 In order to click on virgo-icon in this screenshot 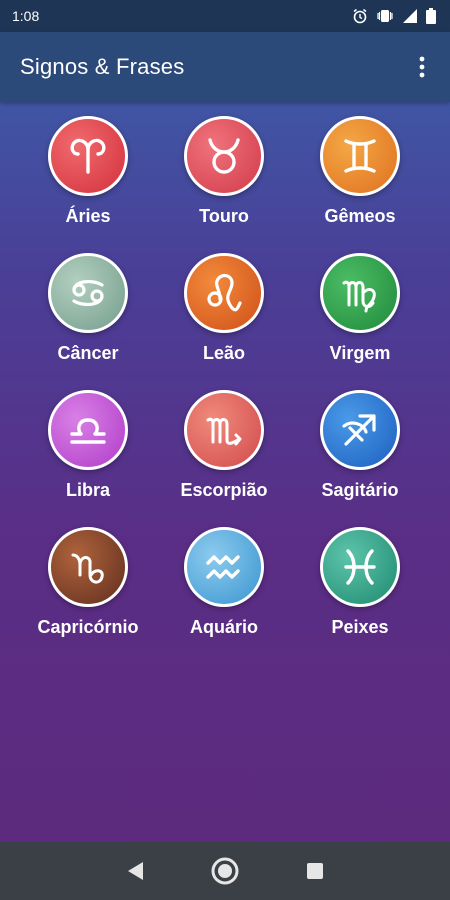, I will do `click(360, 293)`.